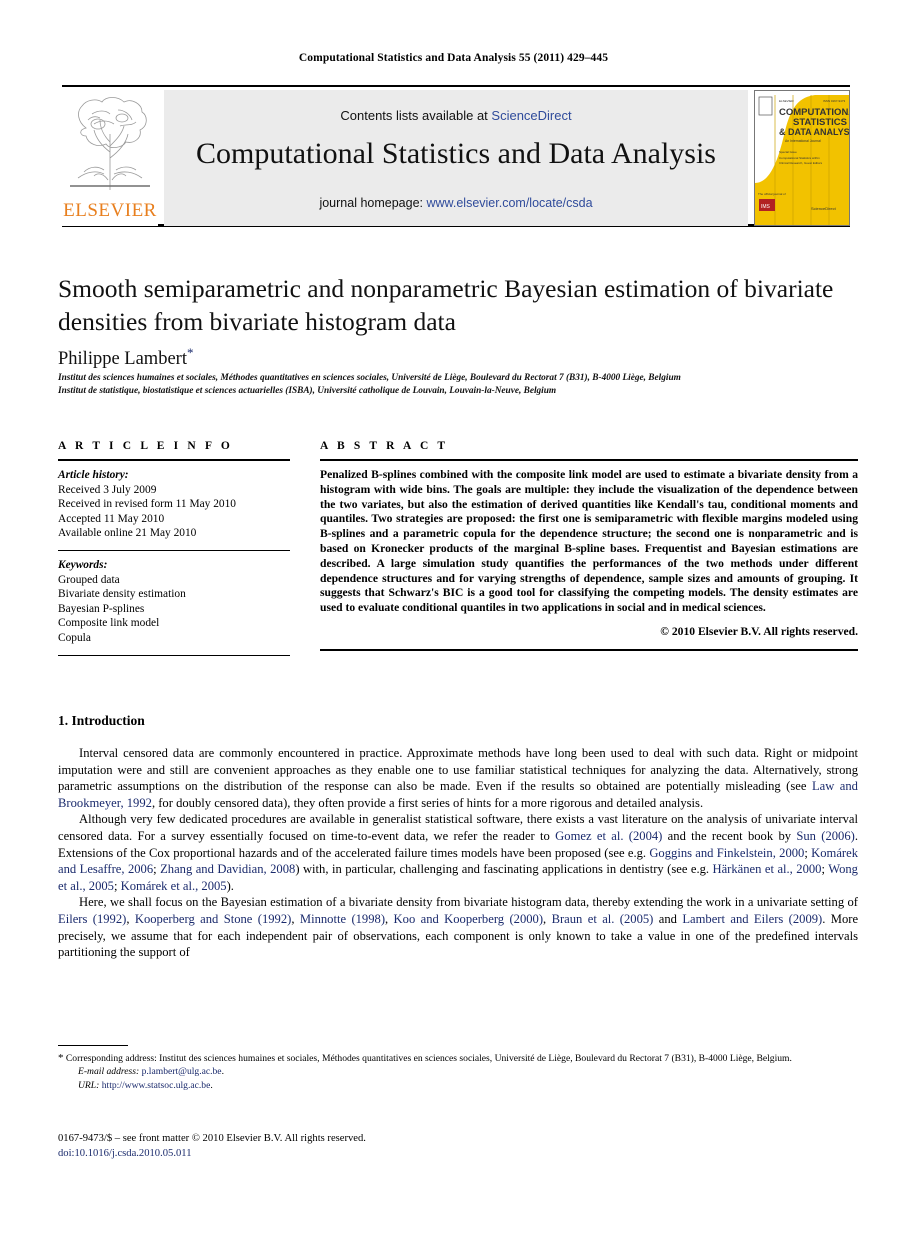 This screenshot has height=1238, width=907. I want to click on history-item: Received in revised form 11 May 2010, so click(147, 504).